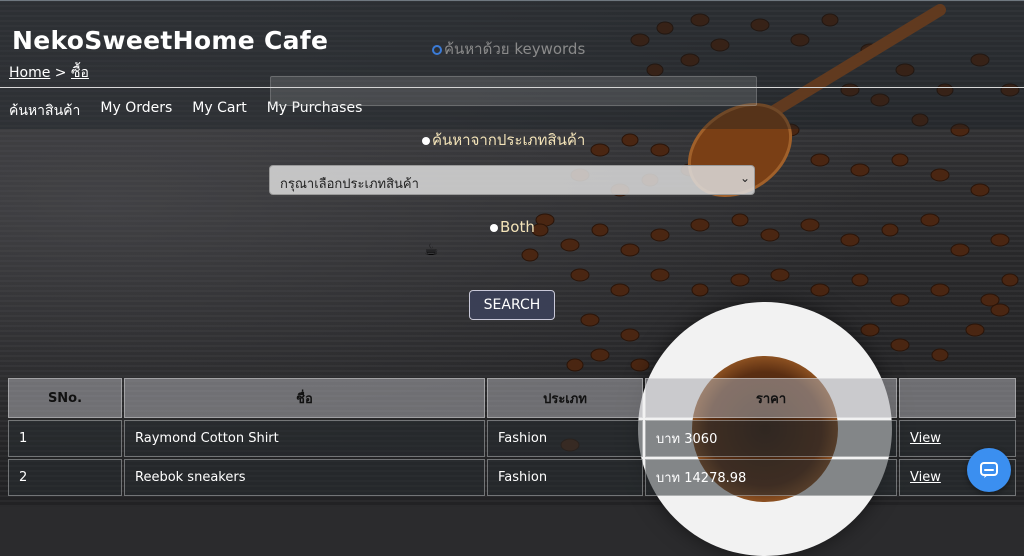  What do you see at coordinates (515, 49) in the screenshot?
I see `keyword-radio-label: ค้นหาด้วย keywords` at bounding box center [515, 49].